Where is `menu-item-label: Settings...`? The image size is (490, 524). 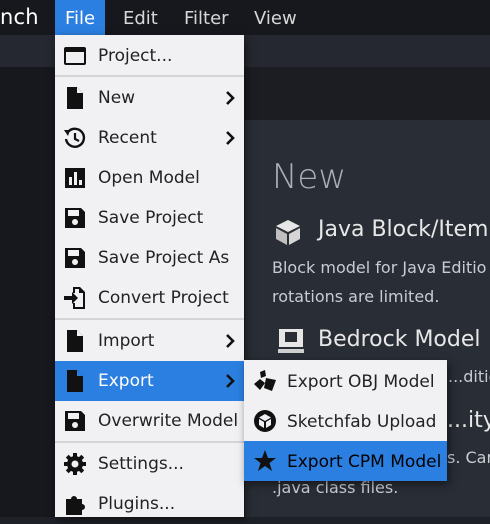 menu-item-label: Settings... is located at coordinates (141, 464).